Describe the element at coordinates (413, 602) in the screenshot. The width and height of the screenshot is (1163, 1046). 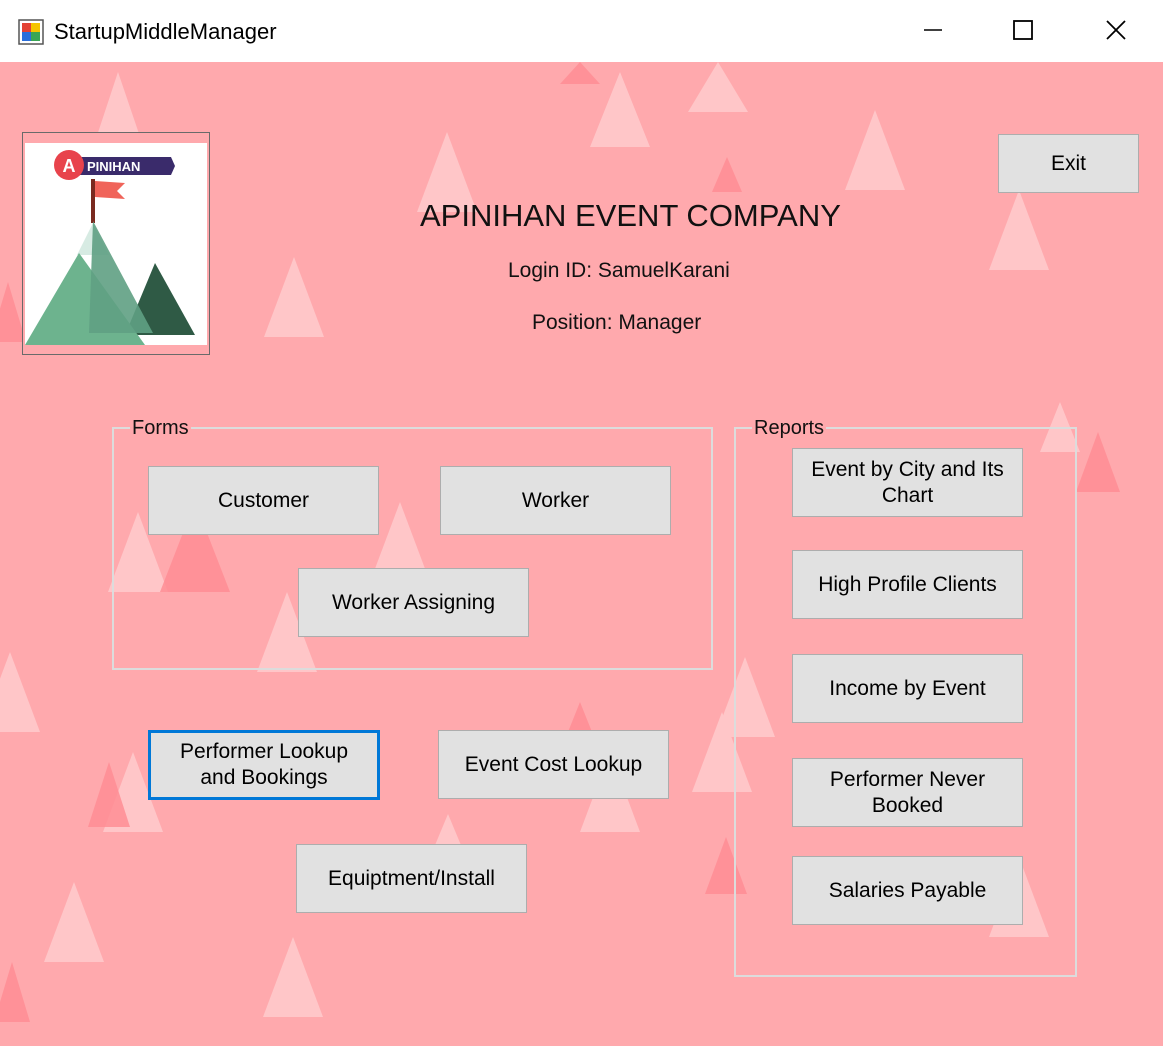
I see `worker-assigning-button: Worker Assigning` at that location.